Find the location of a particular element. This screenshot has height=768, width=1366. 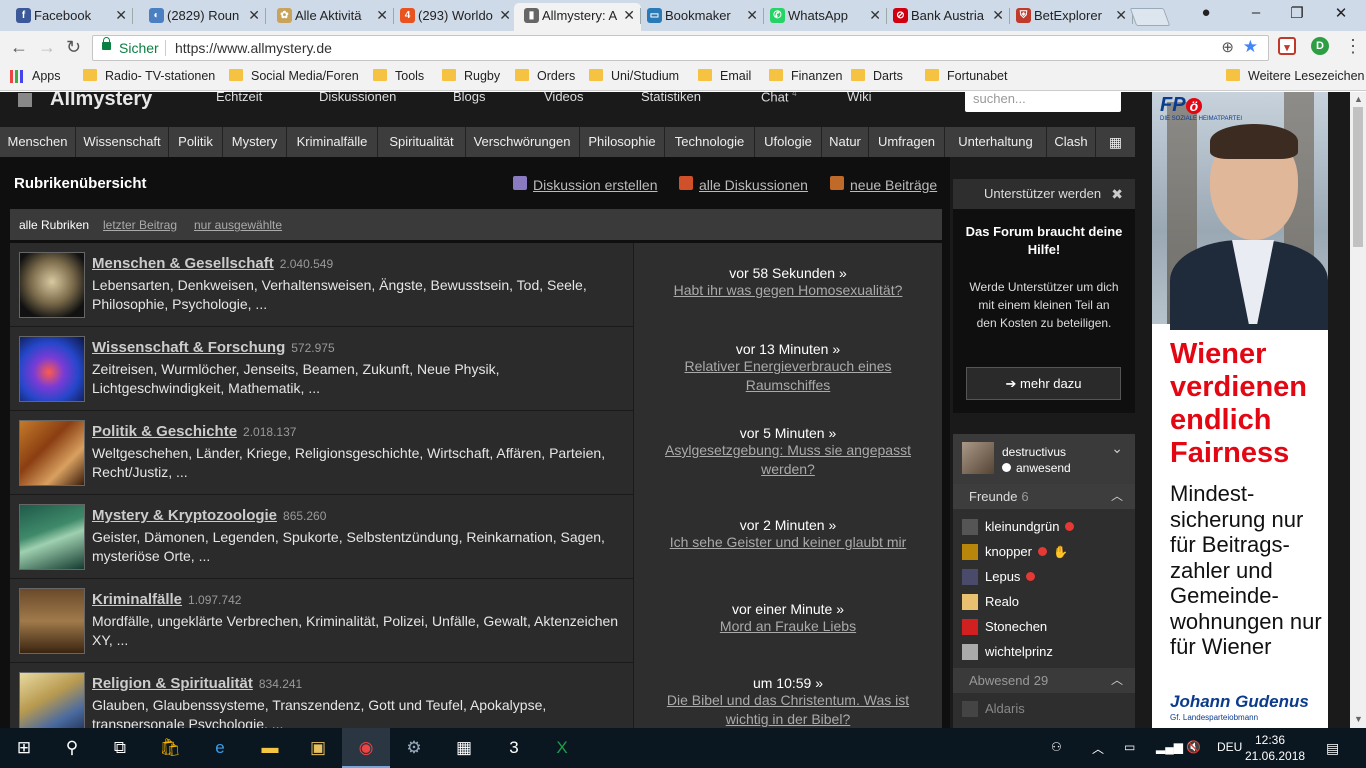

volume-icon: 🔇 is located at coordinates (1193, 747).